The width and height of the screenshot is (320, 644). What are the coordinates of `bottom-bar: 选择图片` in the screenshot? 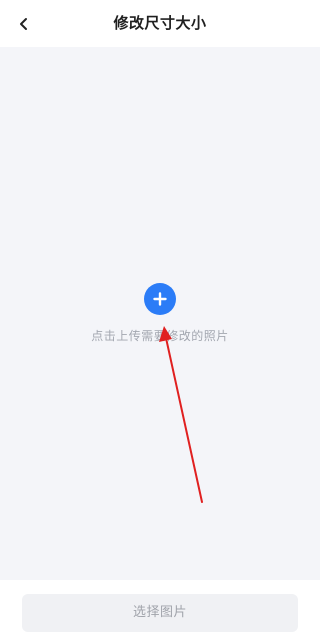 It's located at (160, 612).